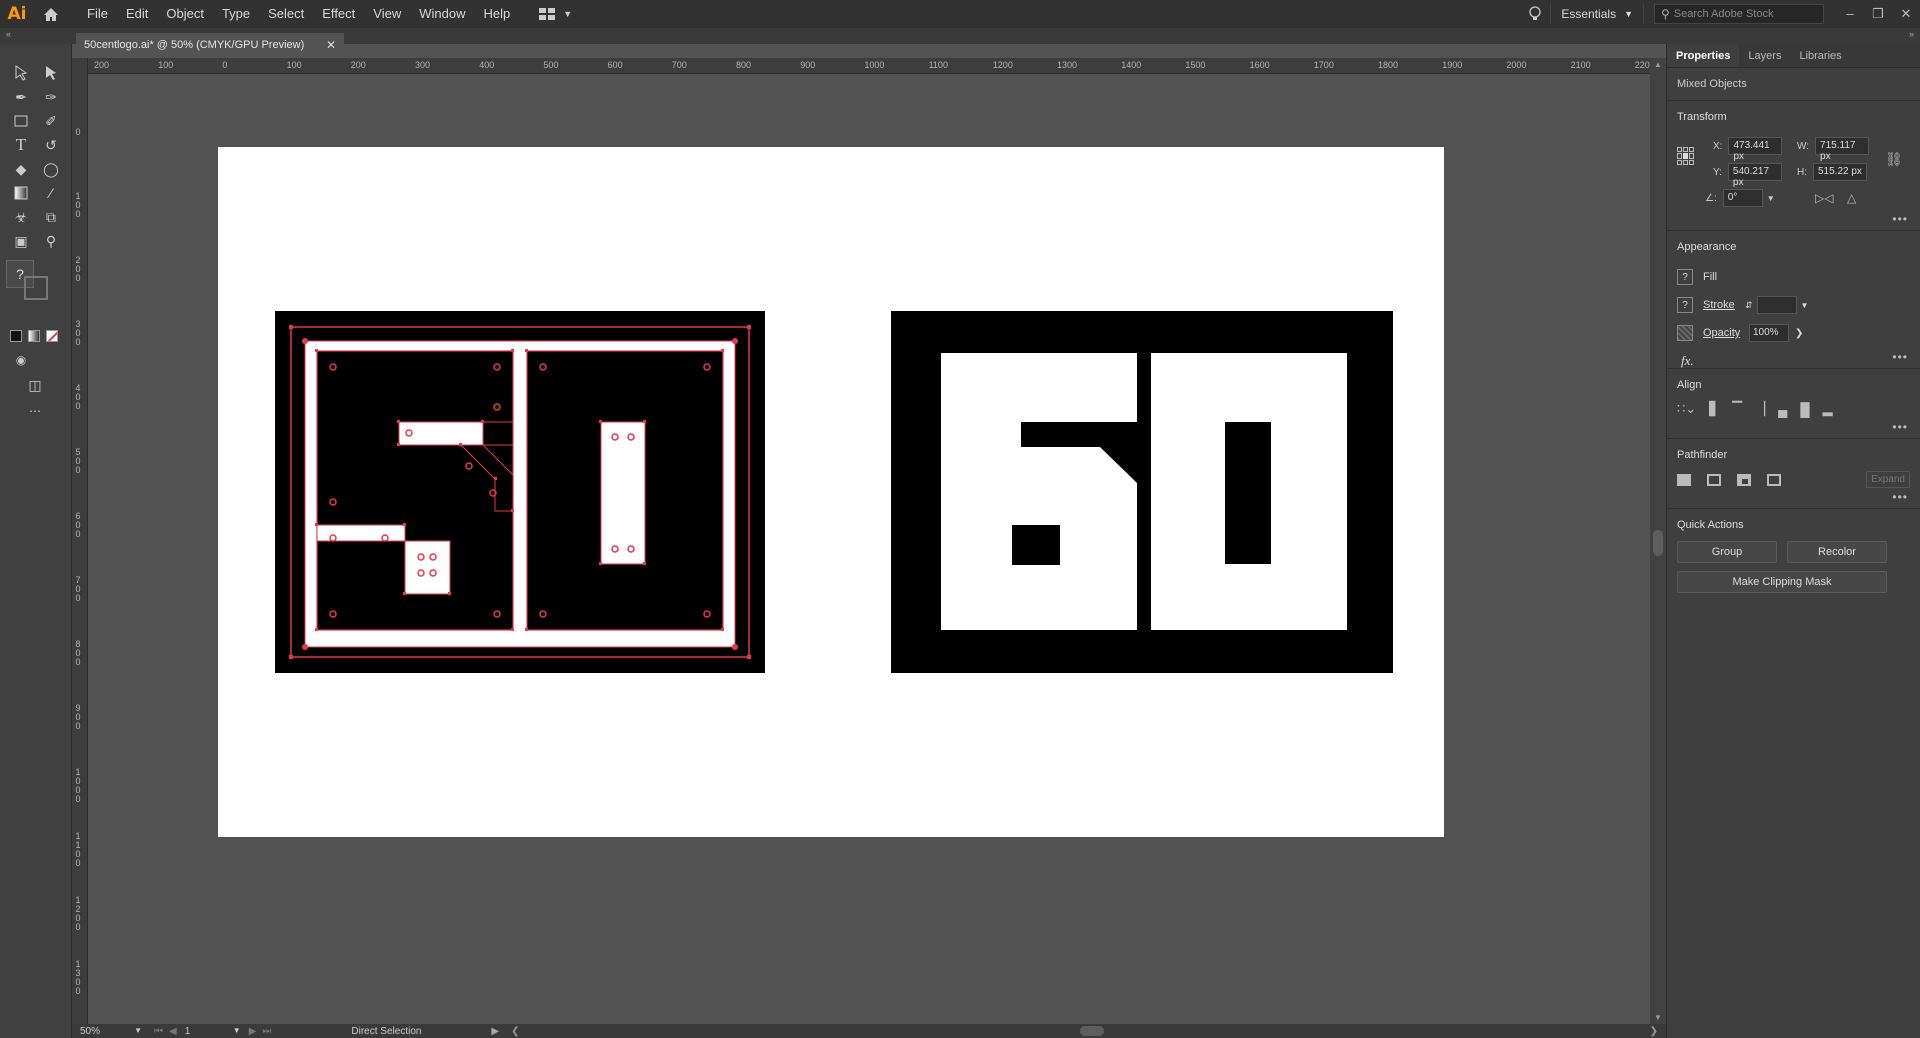 Image resolution: width=1920 pixels, height=1038 pixels. Describe the element at coordinates (496, 14) in the screenshot. I see `menu-help: Help` at that location.